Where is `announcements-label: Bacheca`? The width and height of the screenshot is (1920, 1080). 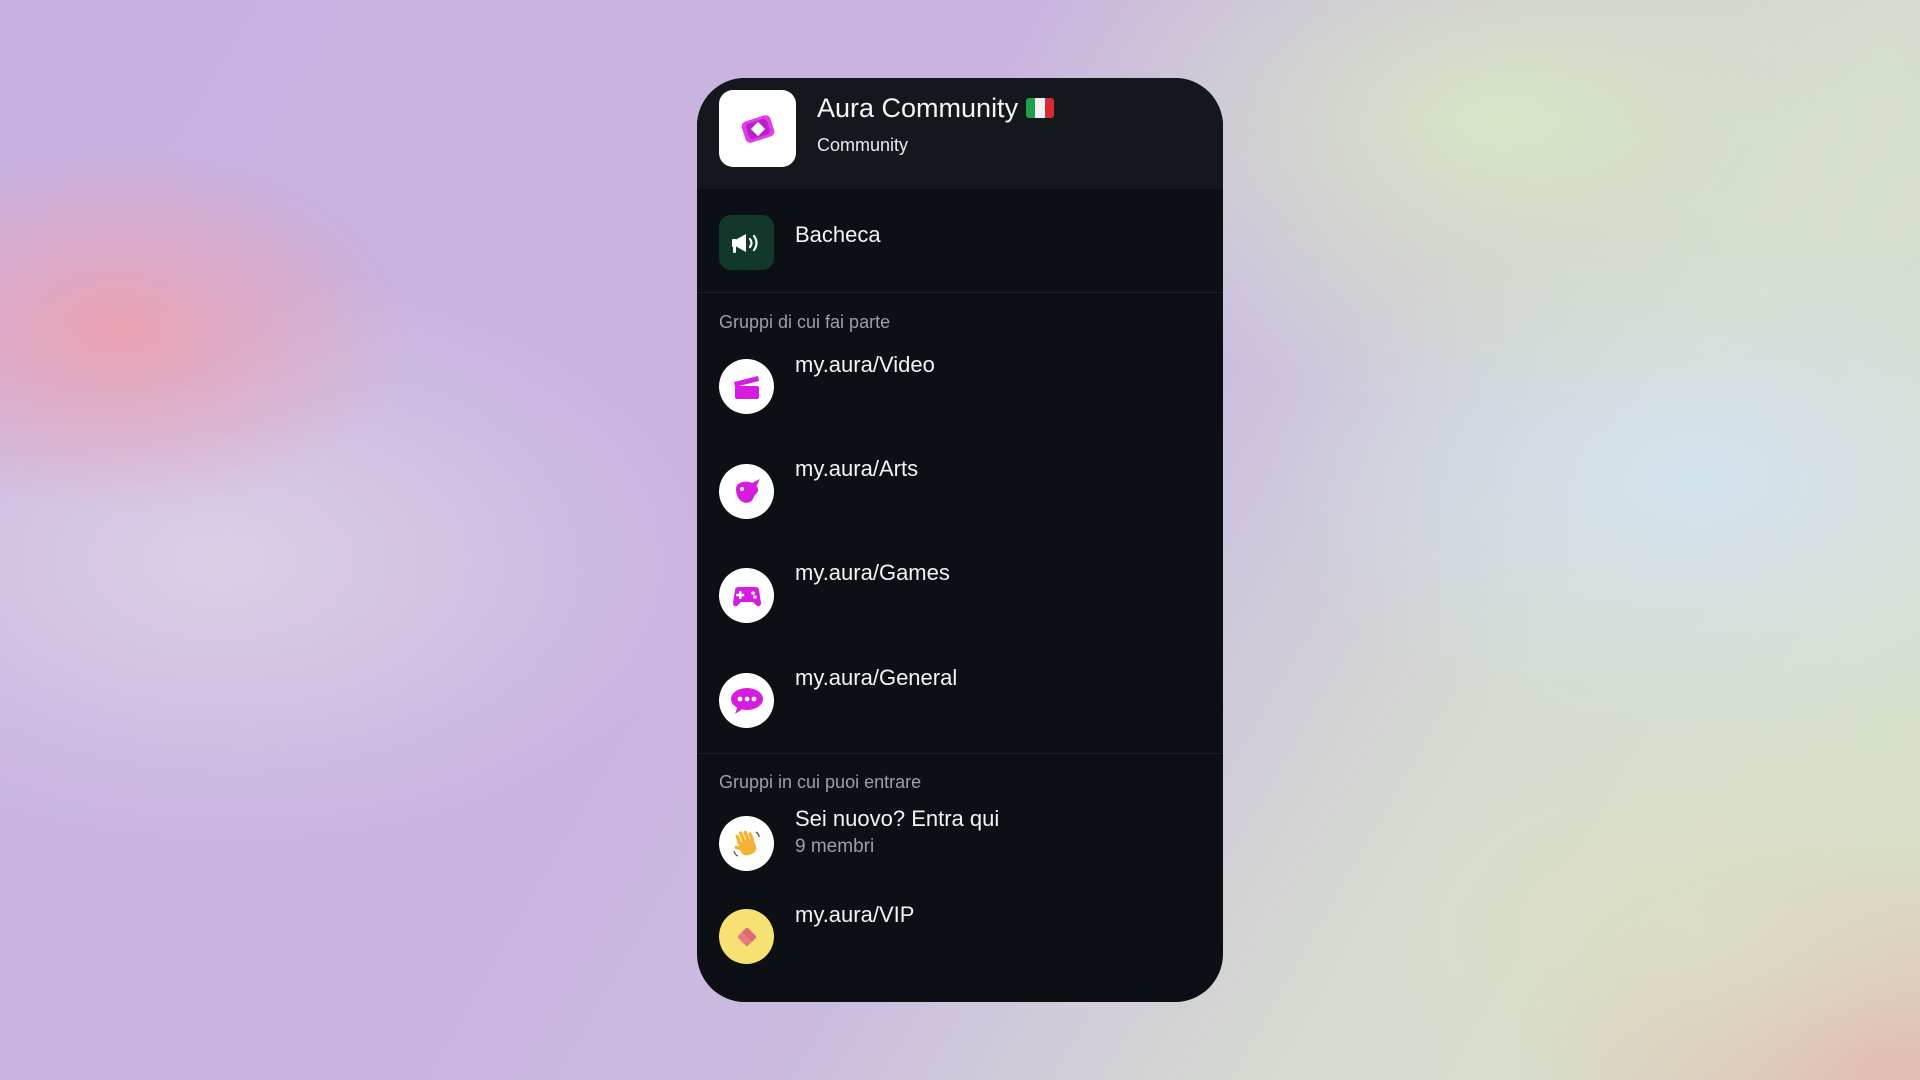
announcements-label: Bacheca is located at coordinates (838, 234).